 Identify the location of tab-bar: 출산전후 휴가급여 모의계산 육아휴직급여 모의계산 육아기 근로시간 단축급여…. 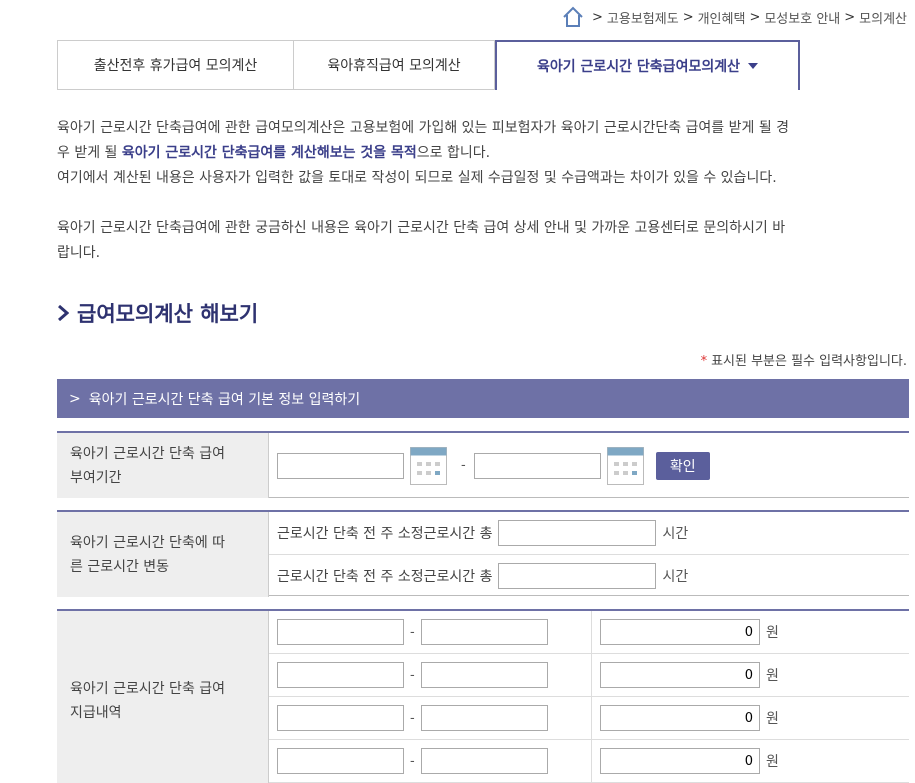
(428, 65).